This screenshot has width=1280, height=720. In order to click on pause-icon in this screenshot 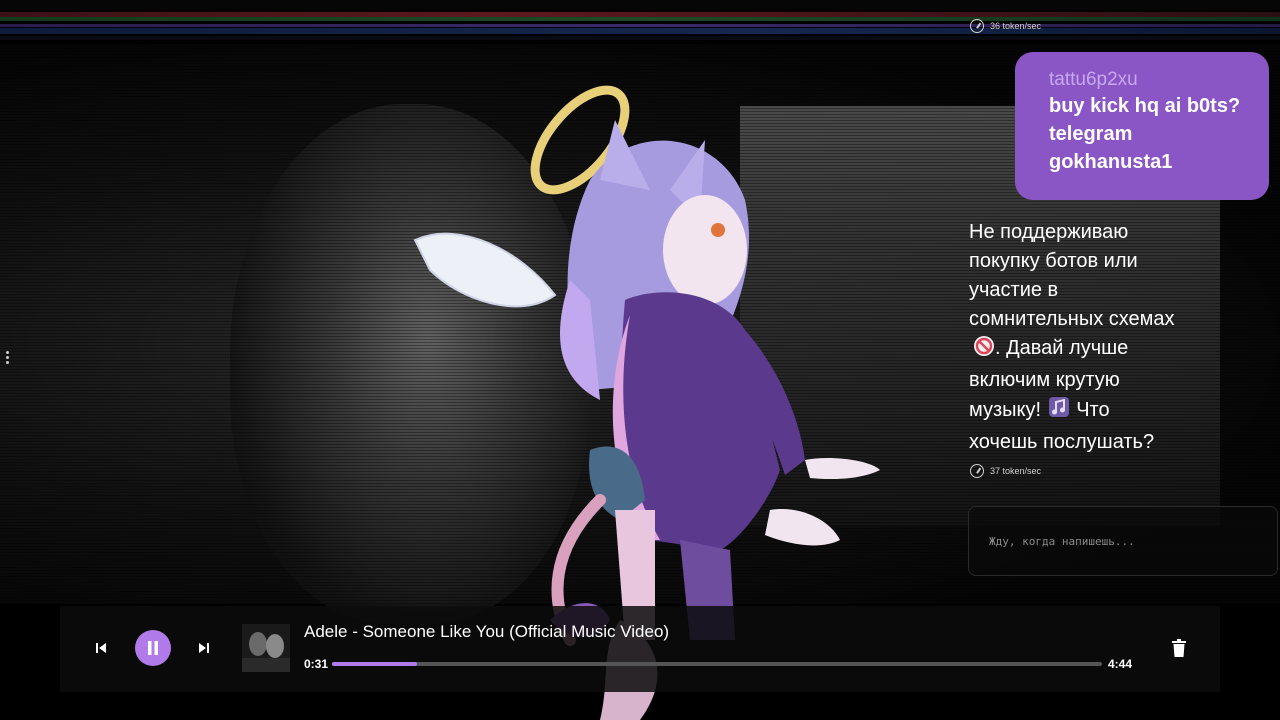, I will do `click(153, 648)`.